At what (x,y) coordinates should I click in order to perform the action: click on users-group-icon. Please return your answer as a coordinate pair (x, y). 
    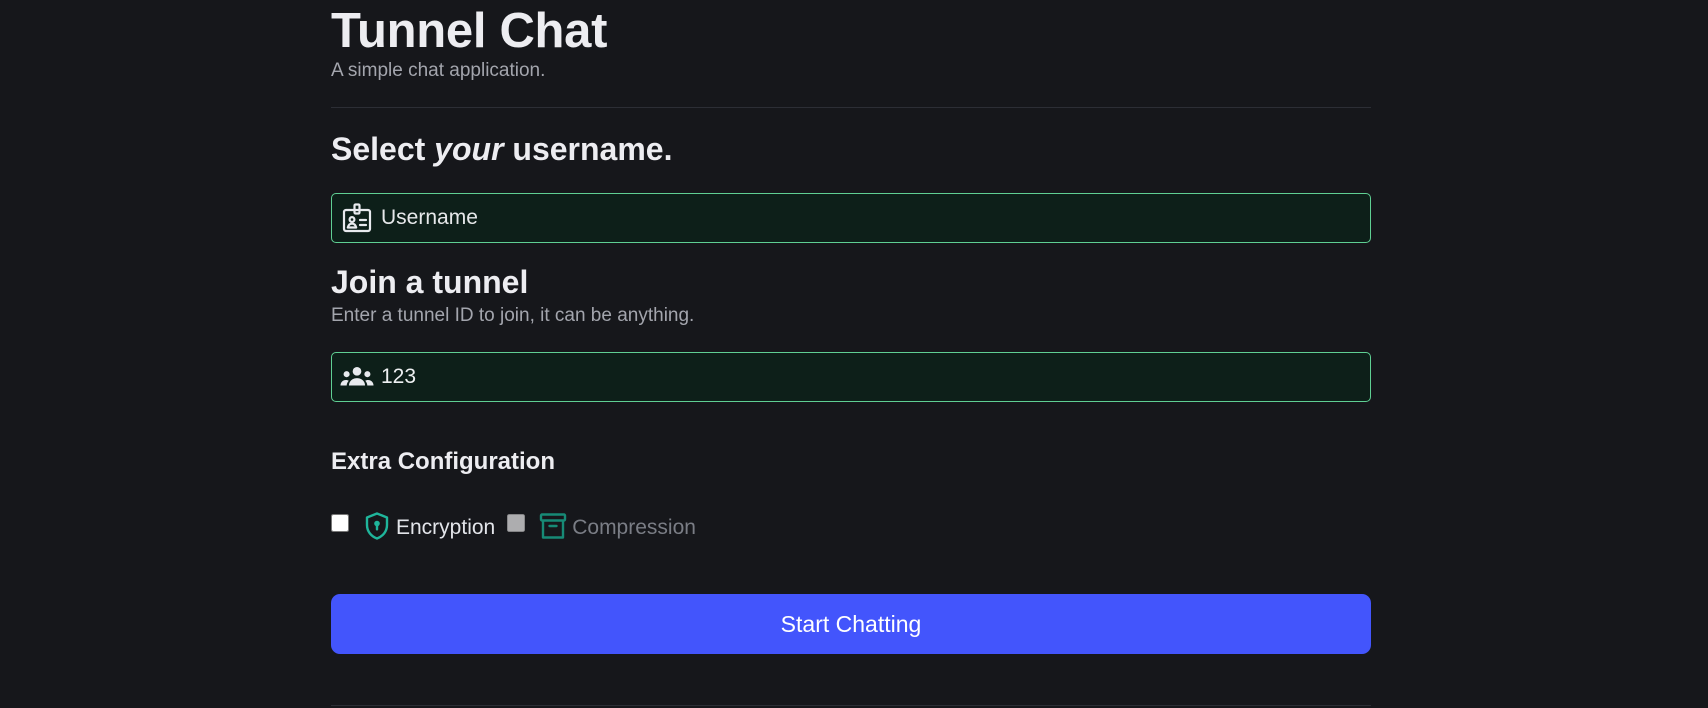
    Looking at the image, I should click on (357, 377).